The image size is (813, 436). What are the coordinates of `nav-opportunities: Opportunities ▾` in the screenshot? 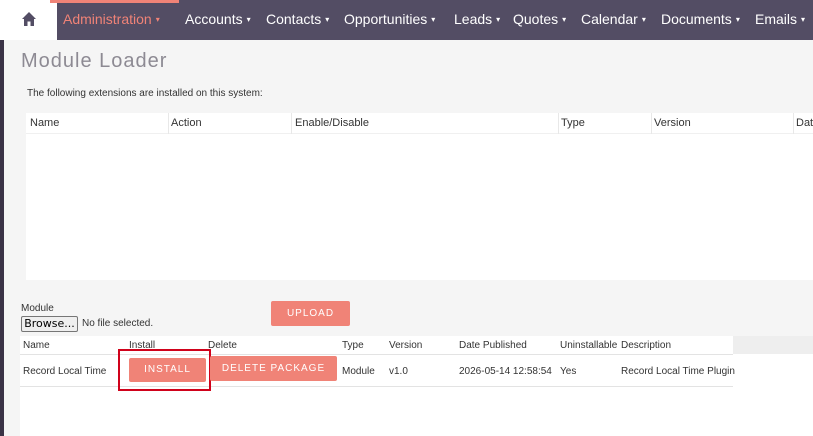 It's located at (389, 20).